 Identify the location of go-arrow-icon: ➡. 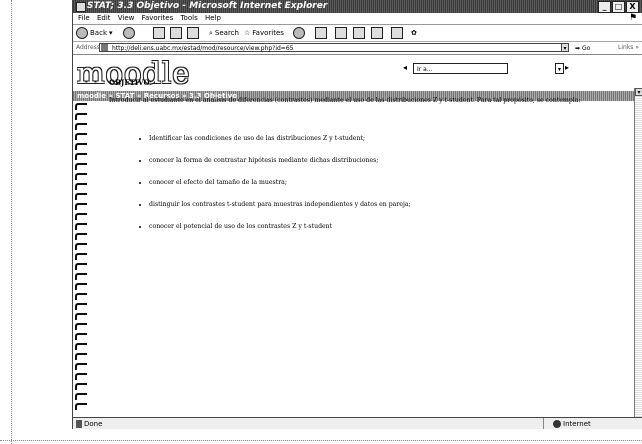
(578, 48).